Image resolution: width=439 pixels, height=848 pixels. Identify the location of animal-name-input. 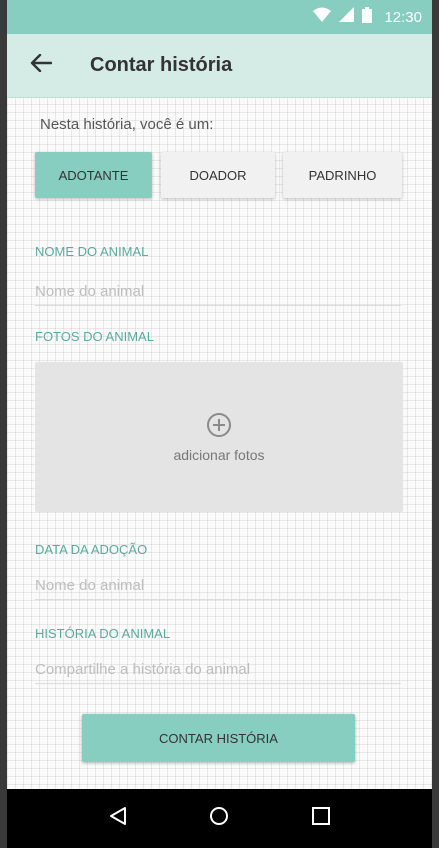
(218, 292).